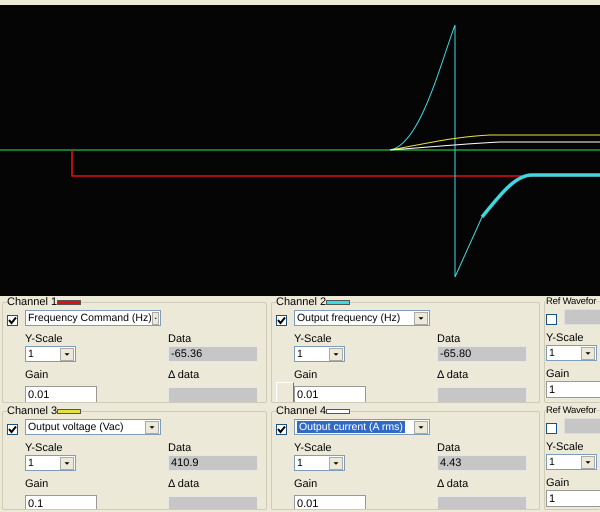 The image size is (600, 512). I want to click on dropdown: Output voltage (Vac), so click(93, 427).